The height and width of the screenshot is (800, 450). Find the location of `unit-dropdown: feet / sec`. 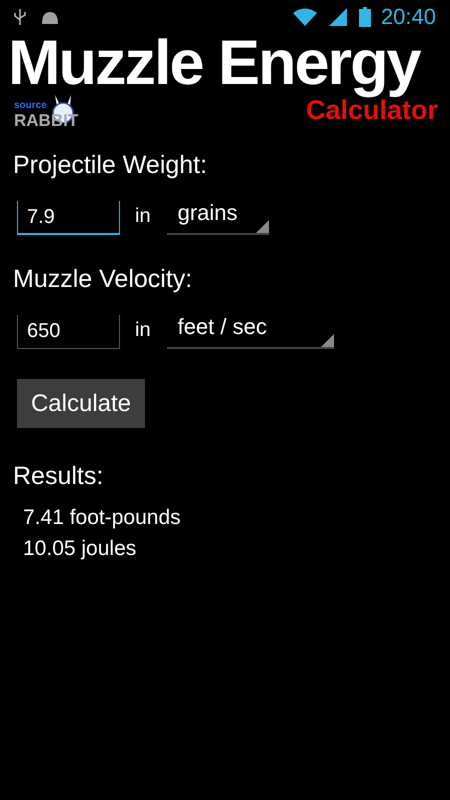

unit-dropdown: feet / sec is located at coordinates (250, 330).